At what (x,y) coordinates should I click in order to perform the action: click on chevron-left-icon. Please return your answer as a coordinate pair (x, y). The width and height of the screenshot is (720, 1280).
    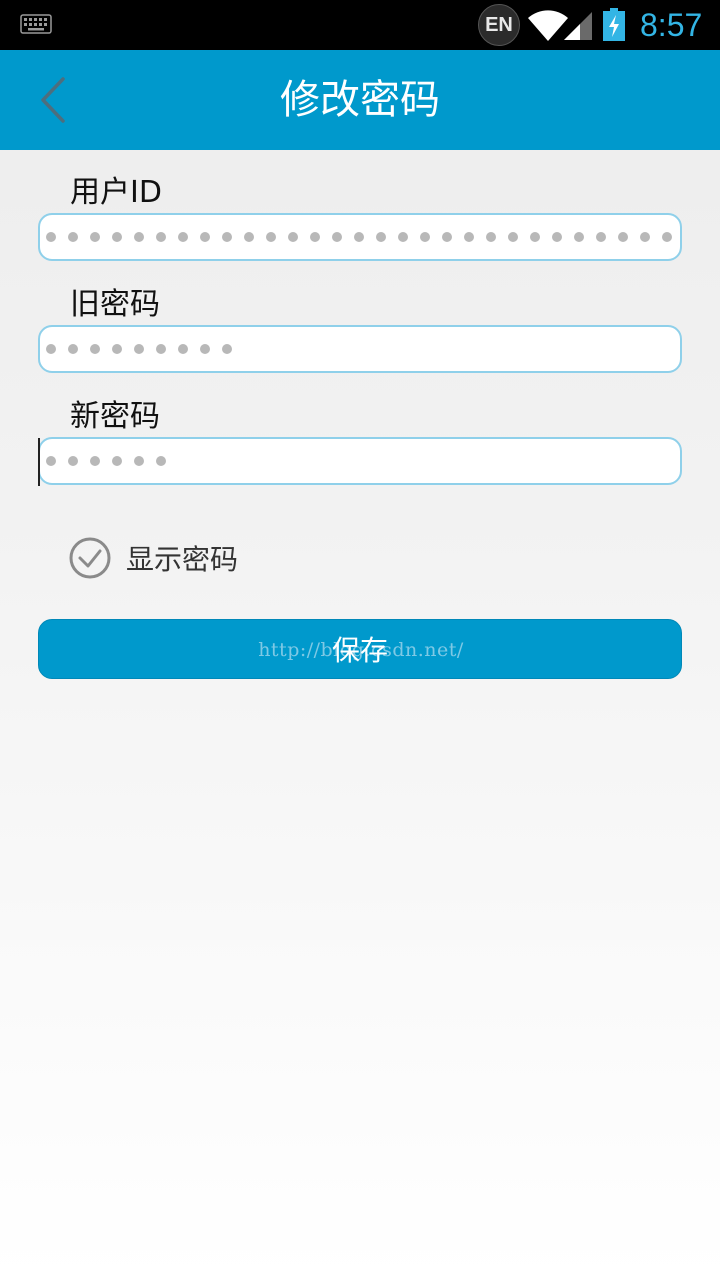
    Looking at the image, I should click on (53, 100).